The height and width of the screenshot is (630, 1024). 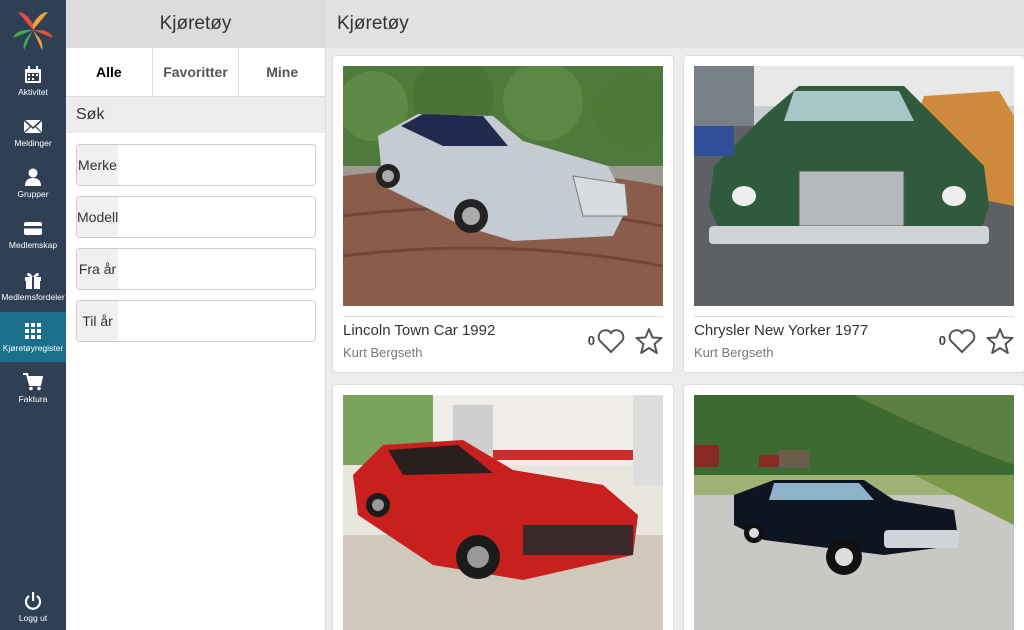 I want to click on nav-label: Grupper, so click(x=33, y=193).